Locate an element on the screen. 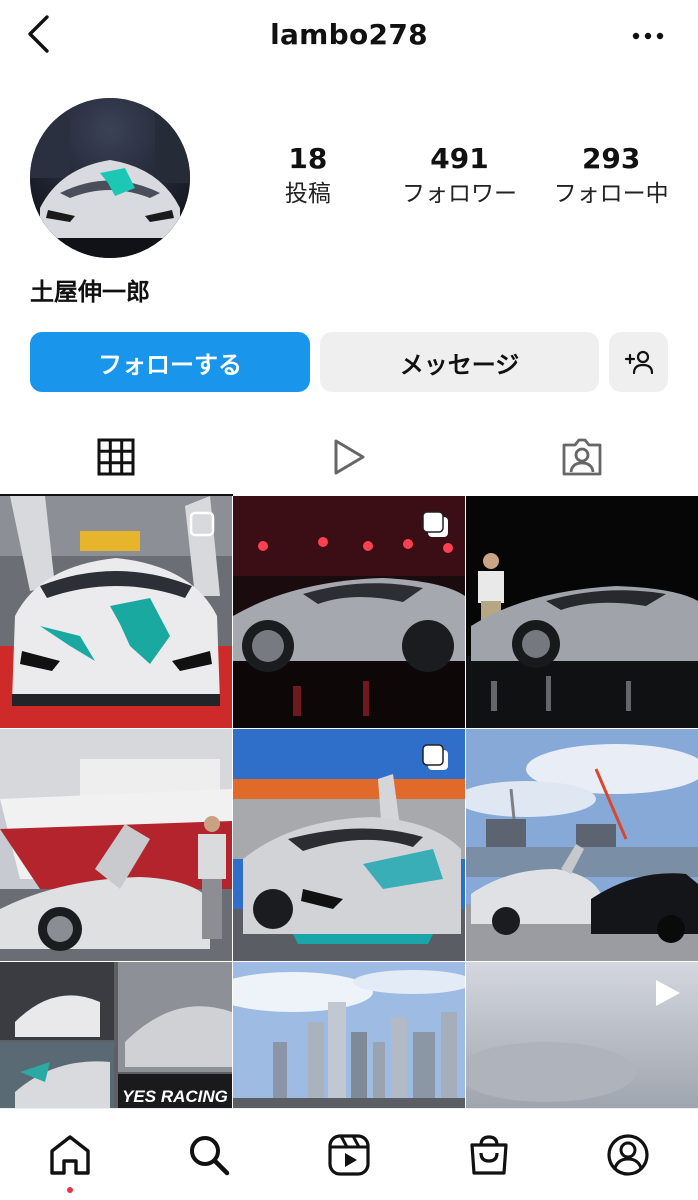 The image size is (698, 1200). home-icon is located at coordinates (70, 1154).